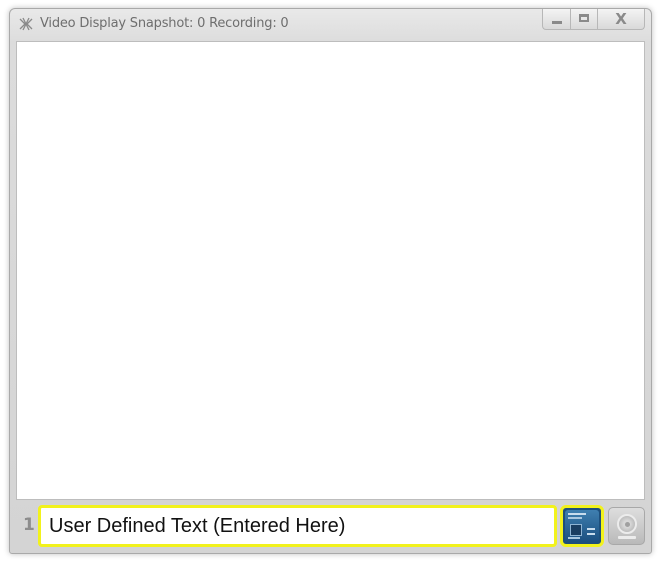 This screenshot has height=562, width=660. I want to click on bottom-bar: 1, so click(331, 527).